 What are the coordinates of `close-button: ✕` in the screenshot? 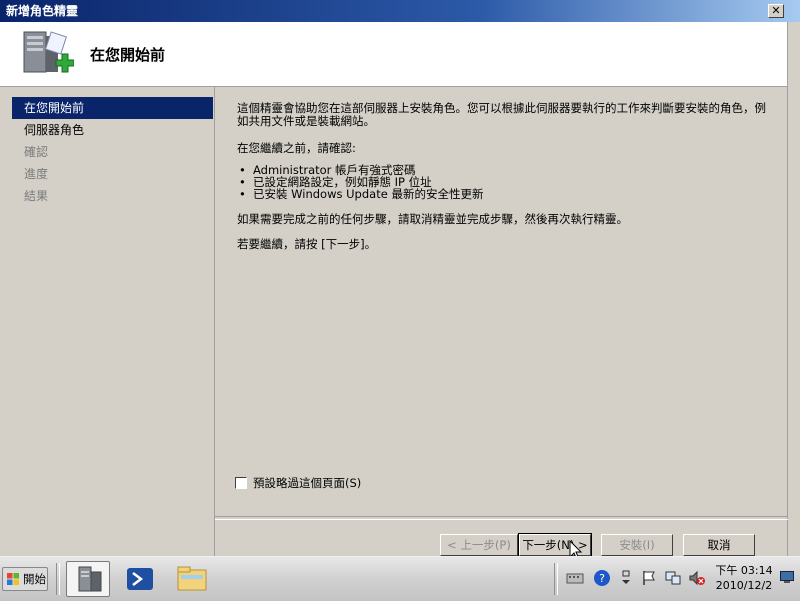 It's located at (776, 11).